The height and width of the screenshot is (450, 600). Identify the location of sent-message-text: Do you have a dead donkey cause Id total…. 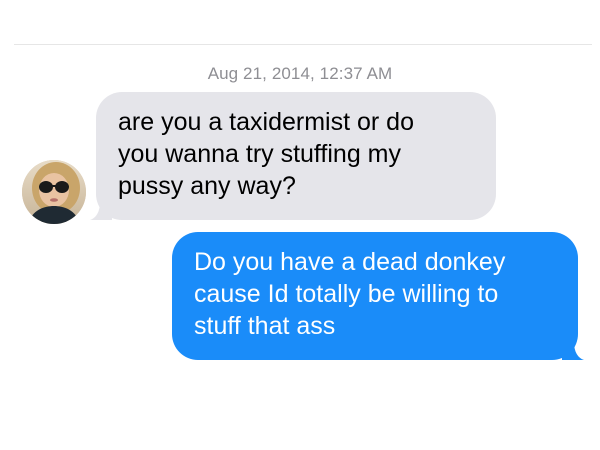
(350, 294).